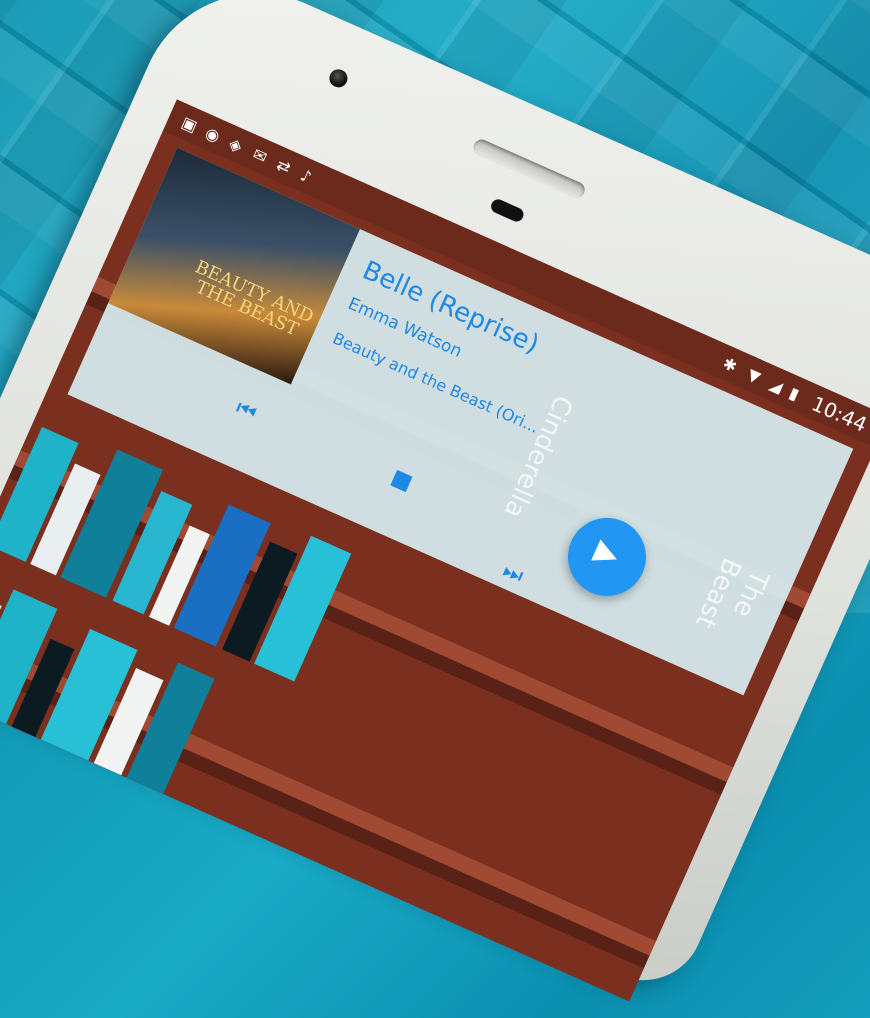  I want to click on skip-next-icon: ⏭, so click(513, 573).